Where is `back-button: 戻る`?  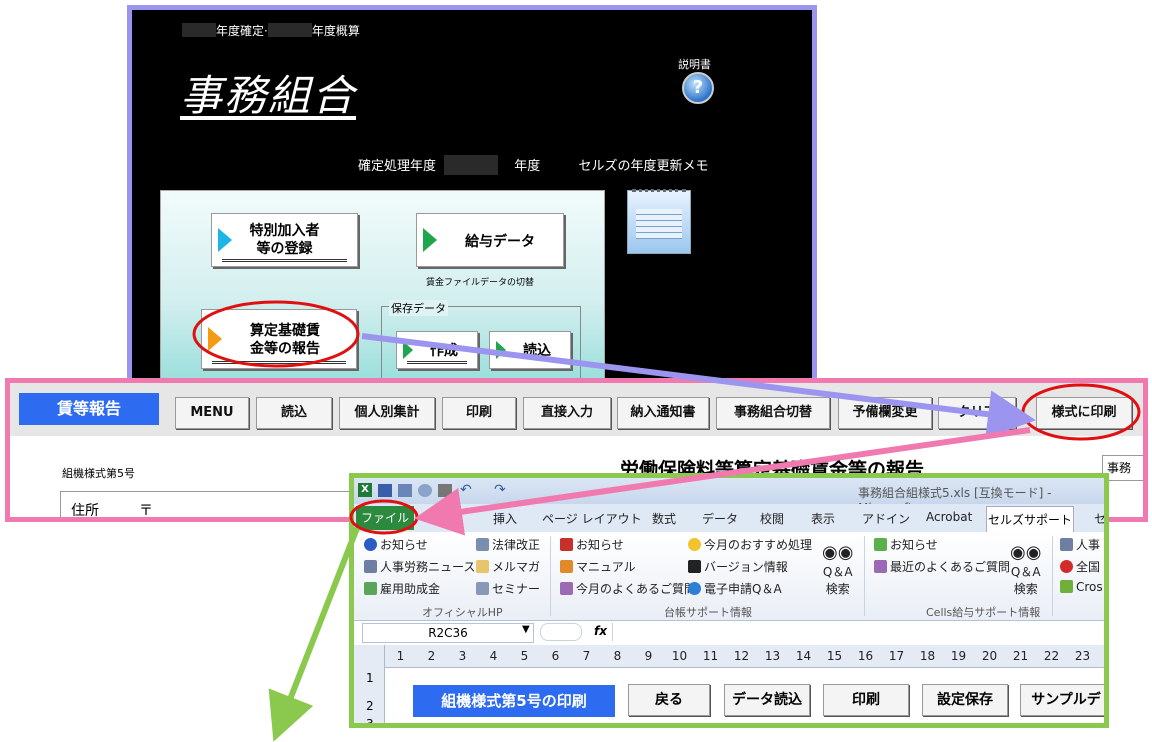
back-button: 戻る is located at coordinates (669, 700).